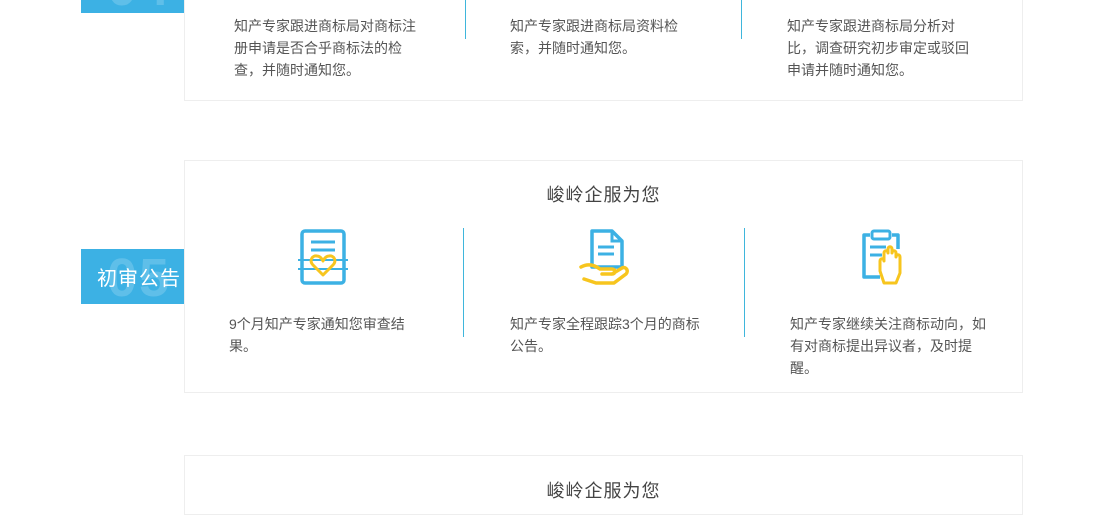 This screenshot has height=515, width=1100. I want to click on step-item-text: 知产专家跟进商标局对商标注册申请是否合乎商标法的检查，并随时通知您。, so click(325, 48).